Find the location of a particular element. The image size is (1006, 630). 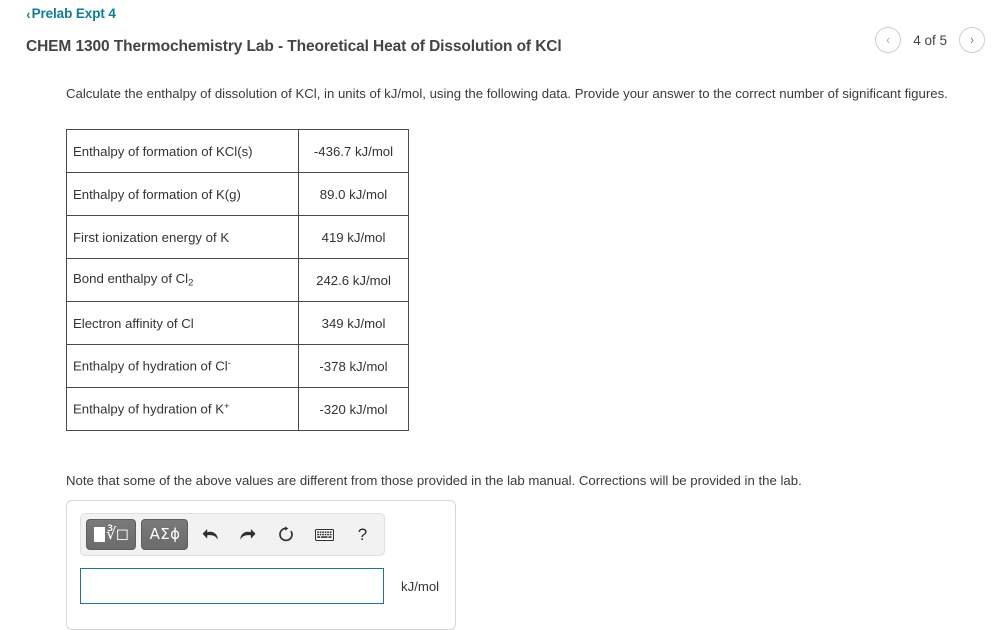

next-question-button: › is located at coordinates (972, 40).